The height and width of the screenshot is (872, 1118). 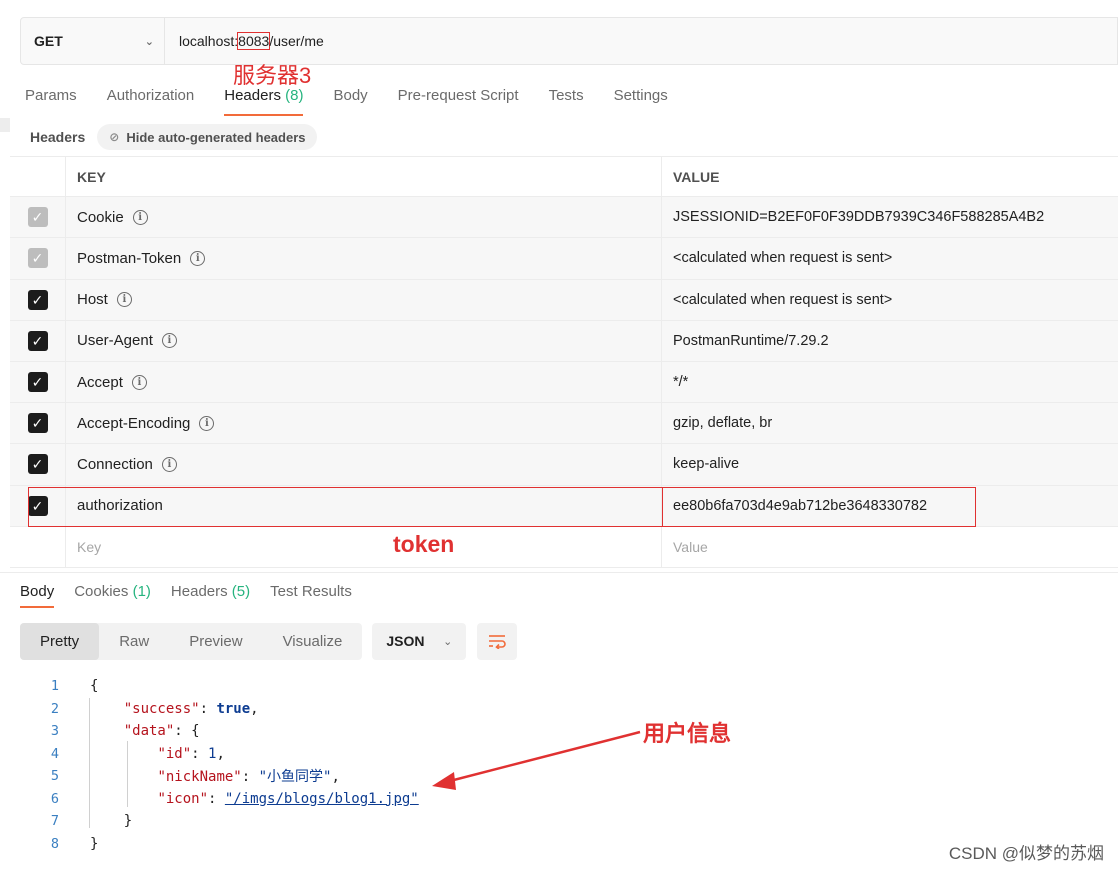 I want to click on method-select: GET ⌄, so click(x=93, y=41).